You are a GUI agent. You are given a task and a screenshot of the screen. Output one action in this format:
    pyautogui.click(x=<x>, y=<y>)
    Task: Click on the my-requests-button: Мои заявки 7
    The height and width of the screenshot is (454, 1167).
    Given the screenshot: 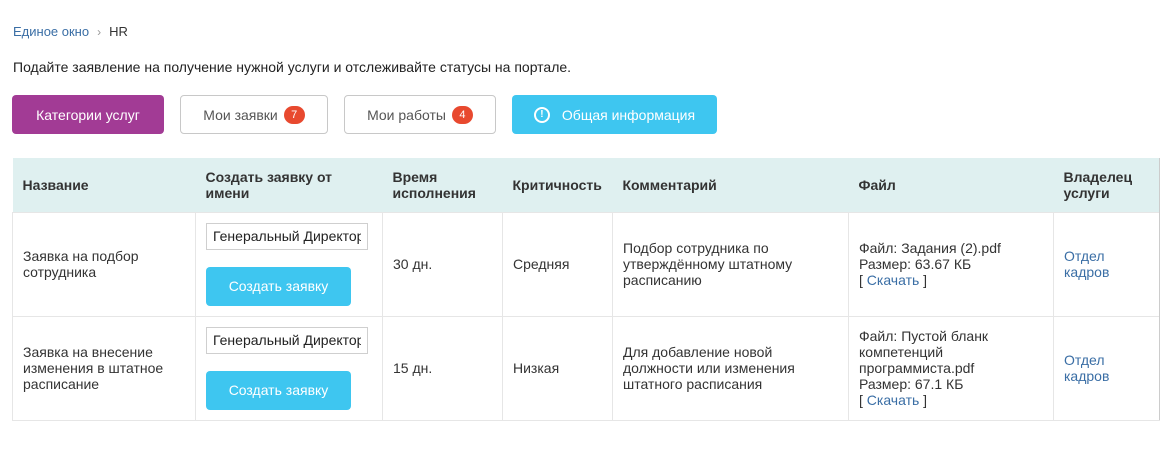 What is the action you would take?
    pyautogui.click(x=254, y=114)
    